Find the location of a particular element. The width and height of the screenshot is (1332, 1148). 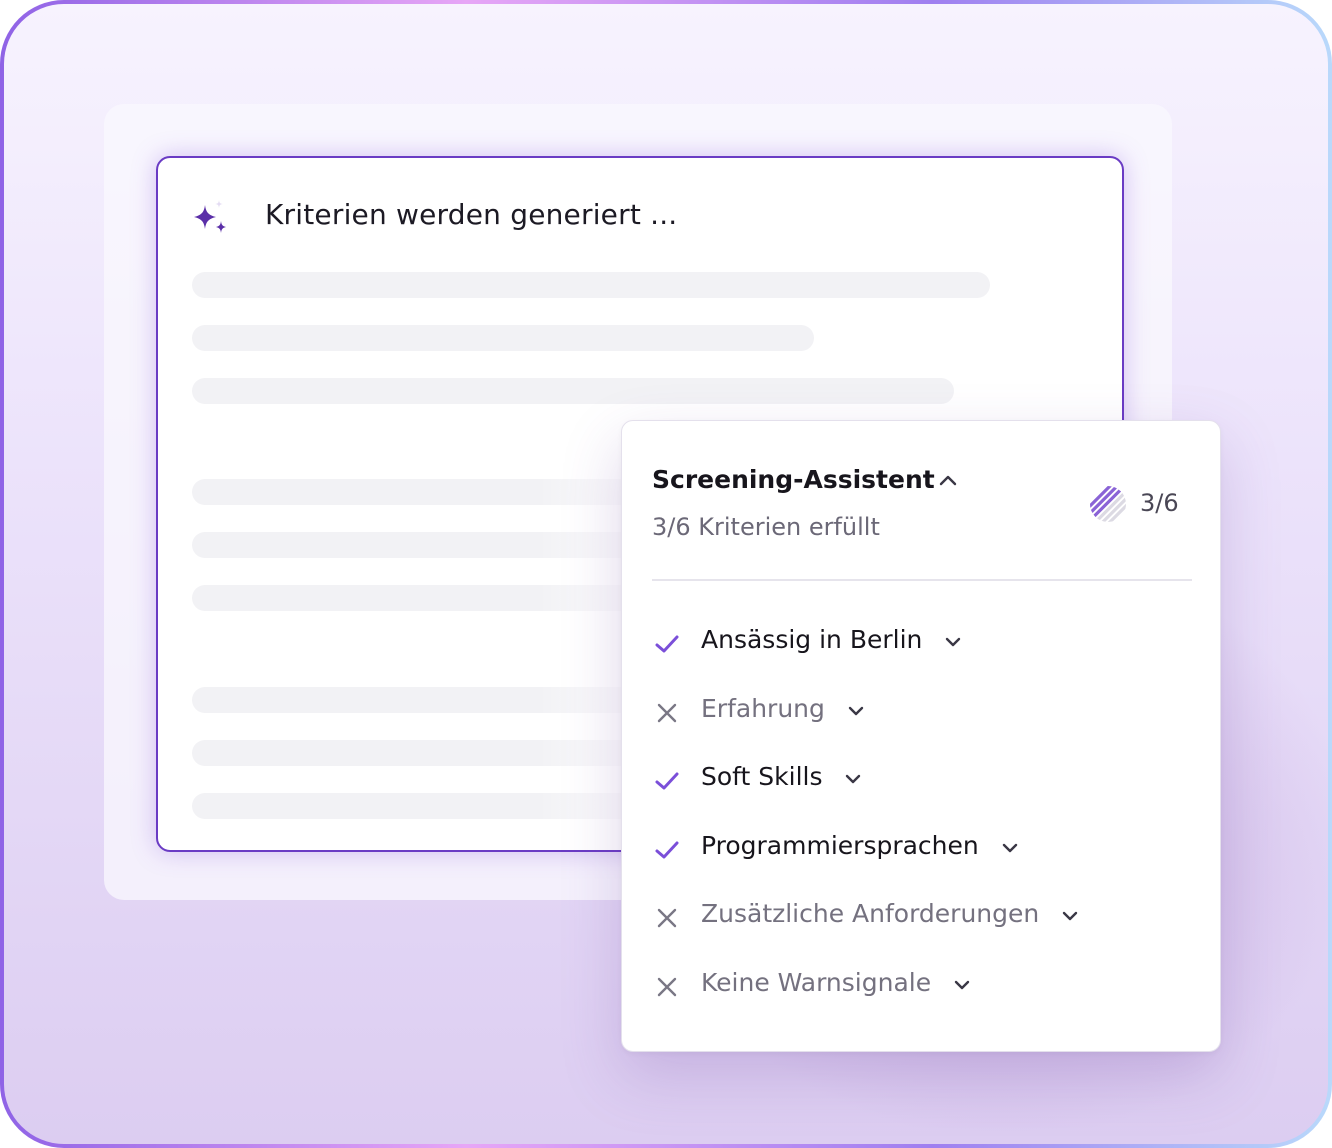

criterion-item: Zusätzliche Anforderungen is located at coordinates (922, 917).